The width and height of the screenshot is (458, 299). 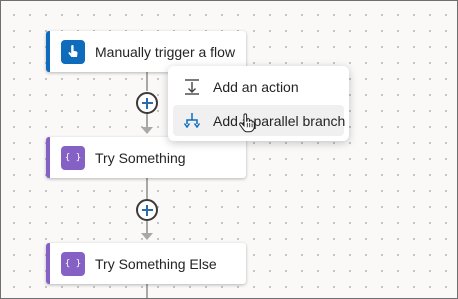 I want to click on menu-item-label: Add an action, so click(x=256, y=86).